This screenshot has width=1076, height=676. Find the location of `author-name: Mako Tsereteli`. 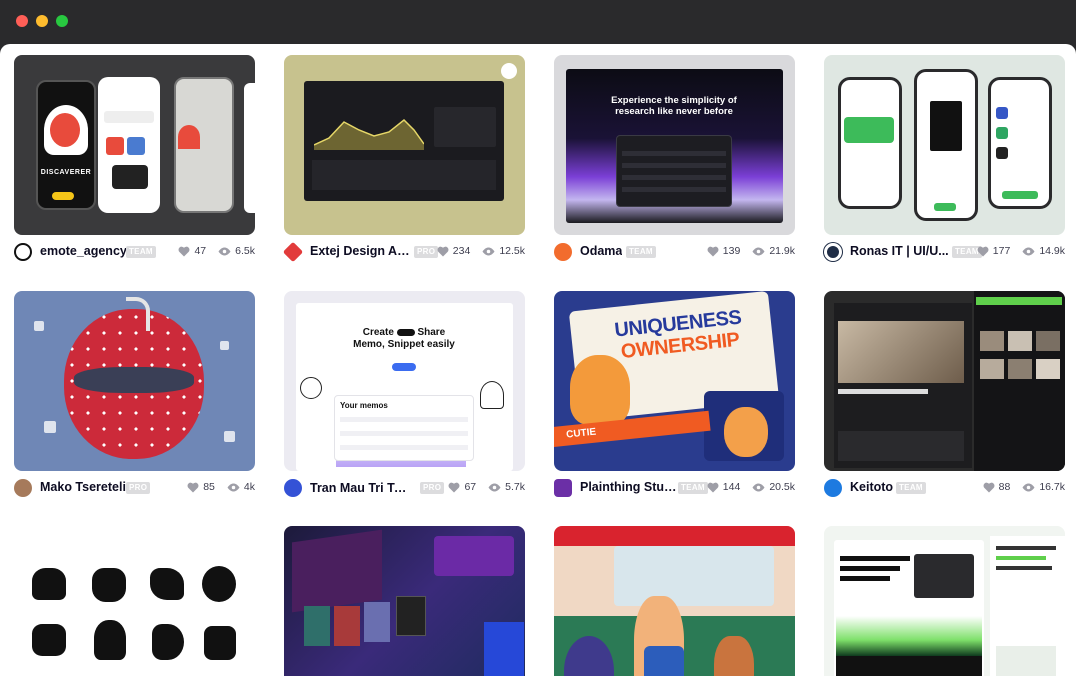

author-name: Mako Tsereteli is located at coordinates (83, 487).